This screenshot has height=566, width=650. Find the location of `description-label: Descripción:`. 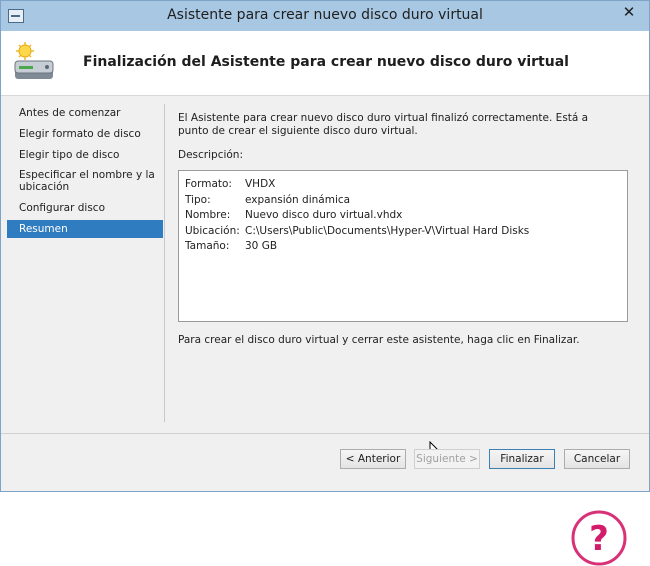

description-label: Descripción: is located at coordinates (210, 155).